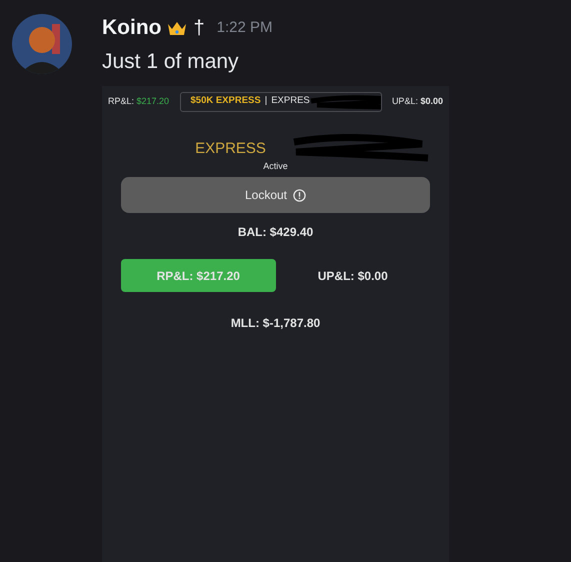 The image size is (571, 562). I want to click on upl-reading: UP&L: $0.00, so click(417, 101).